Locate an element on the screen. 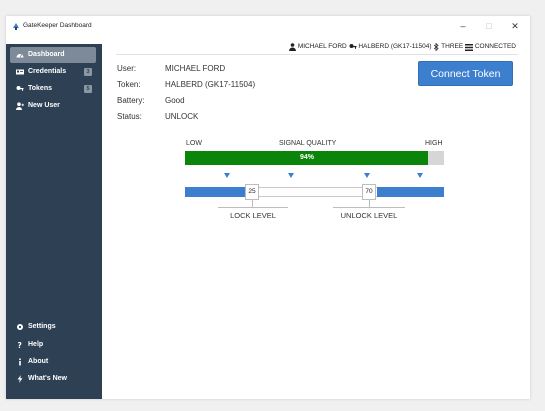 The width and height of the screenshot is (545, 411). token-label: Token: is located at coordinates (129, 84).